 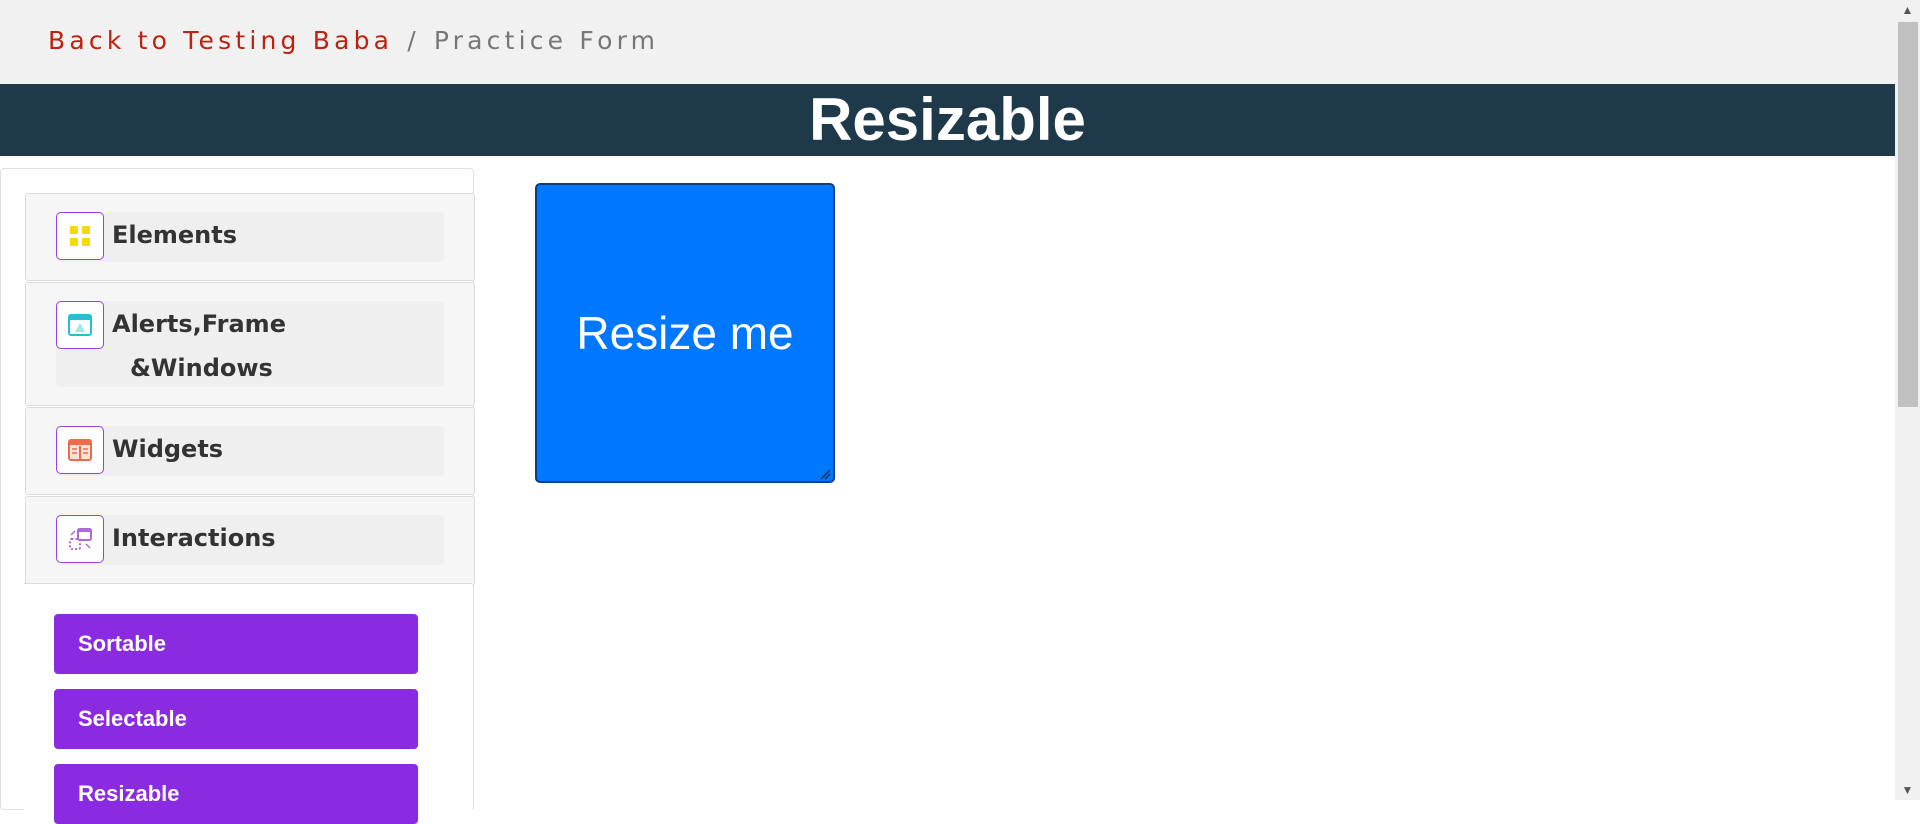 I want to click on sidebar-label-alerts: Alerts,Frame &Windows, so click(x=199, y=346).